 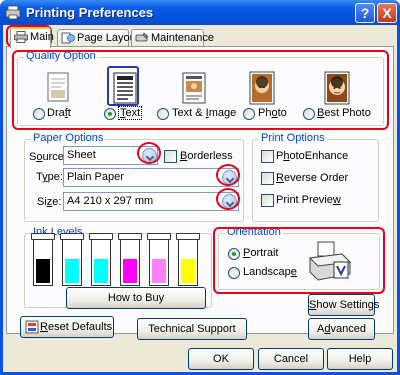 I want to click on ink-cartridge-yellow, so click(x=188, y=259).